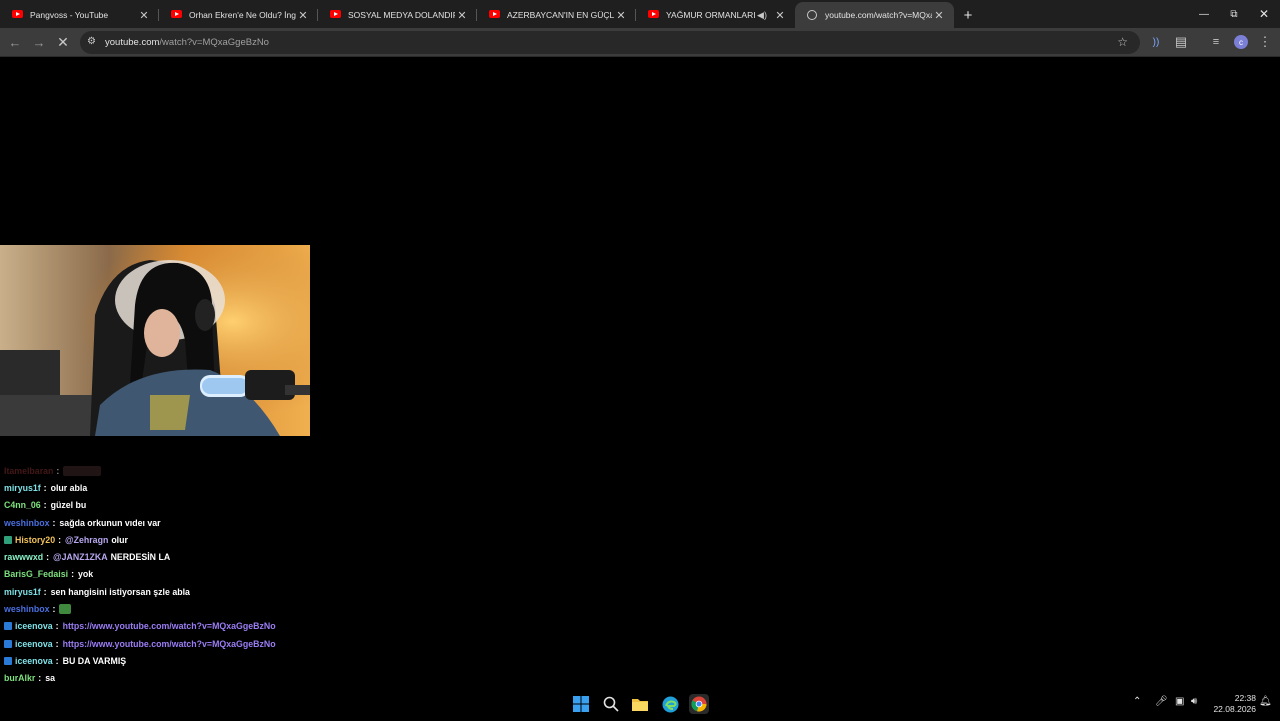 This screenshot has height=721, width=1280. What do you see at coordinates (91, 41) in the screenshot?
I see `site-info-icon: ⚙` at bounding box center [91, 41].